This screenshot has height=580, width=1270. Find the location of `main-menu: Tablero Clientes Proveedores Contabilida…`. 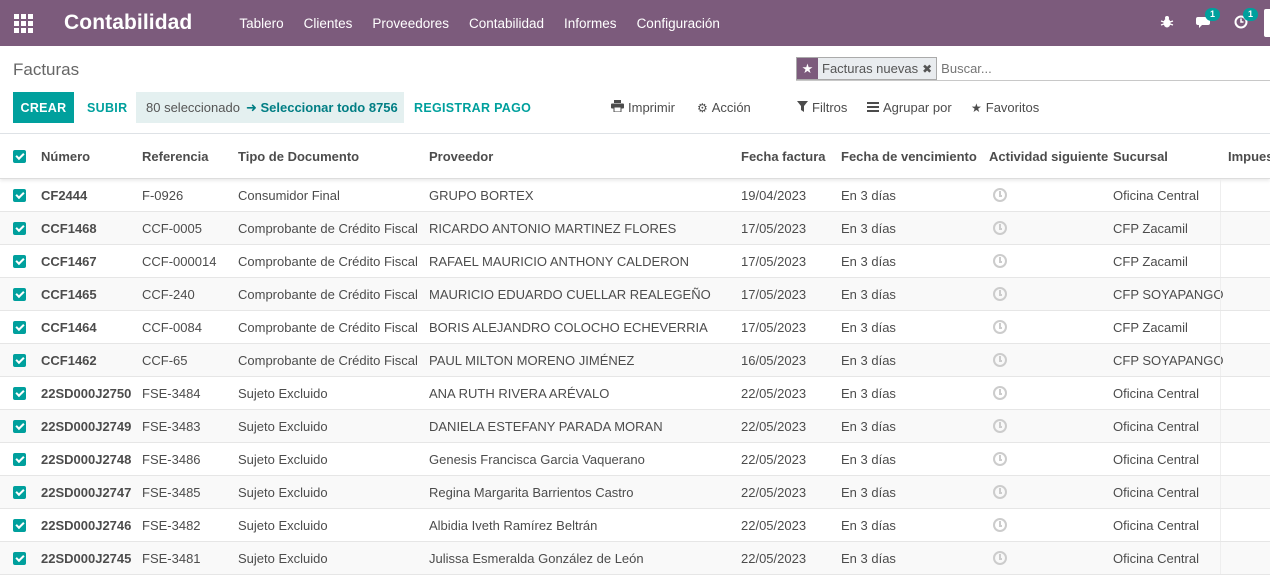

main-menu: Tablero Clientes Proveedores Contabilida… is located at coordinates (489, 23).